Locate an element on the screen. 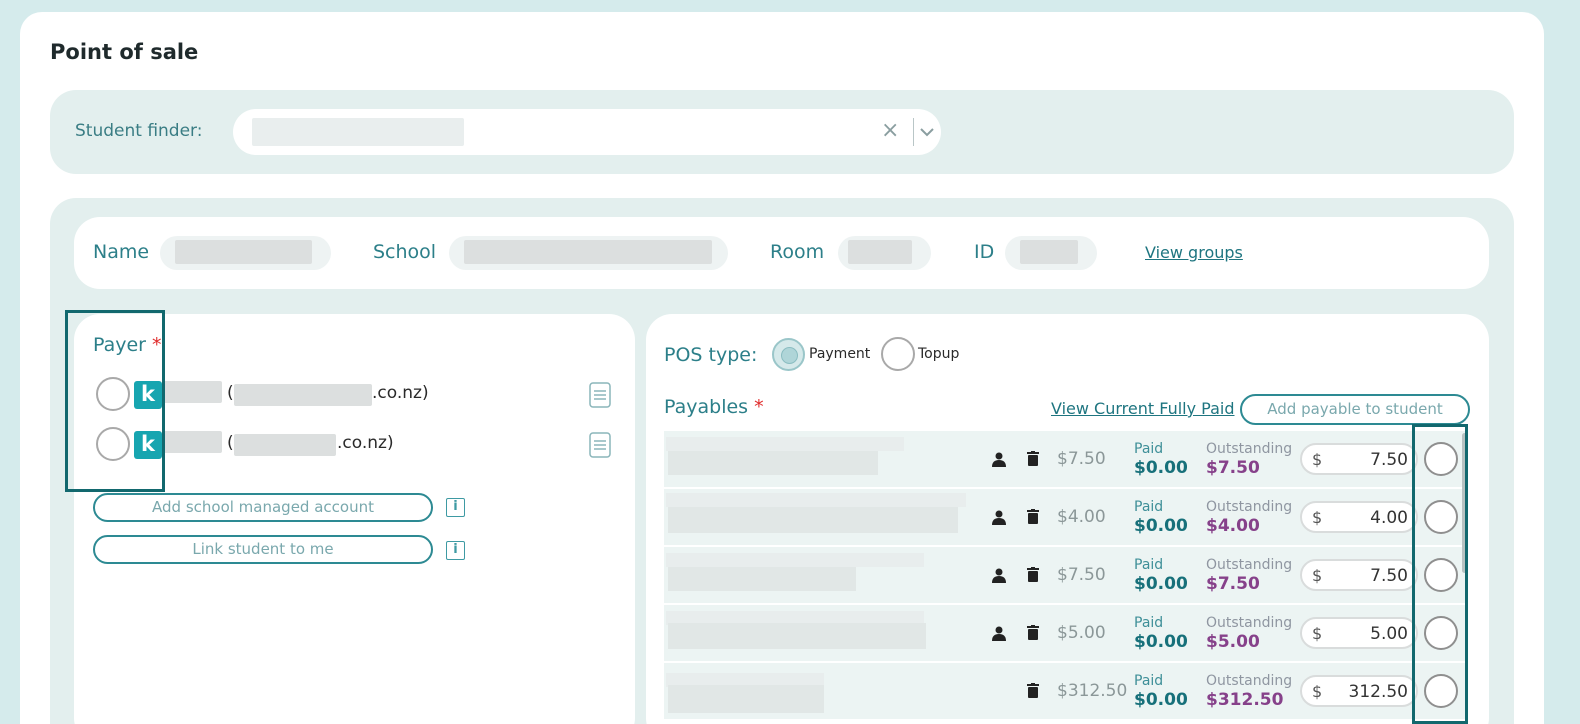 This screenshot has height=724, width=1580. name-label: Name is located at coordinates (121, 252).